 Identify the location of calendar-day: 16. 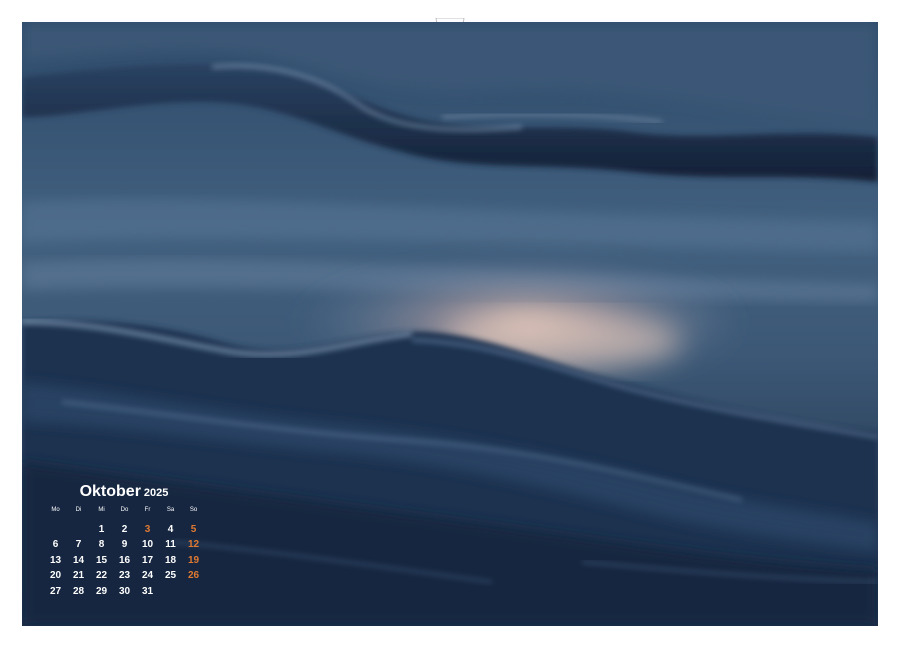
(124, 560).